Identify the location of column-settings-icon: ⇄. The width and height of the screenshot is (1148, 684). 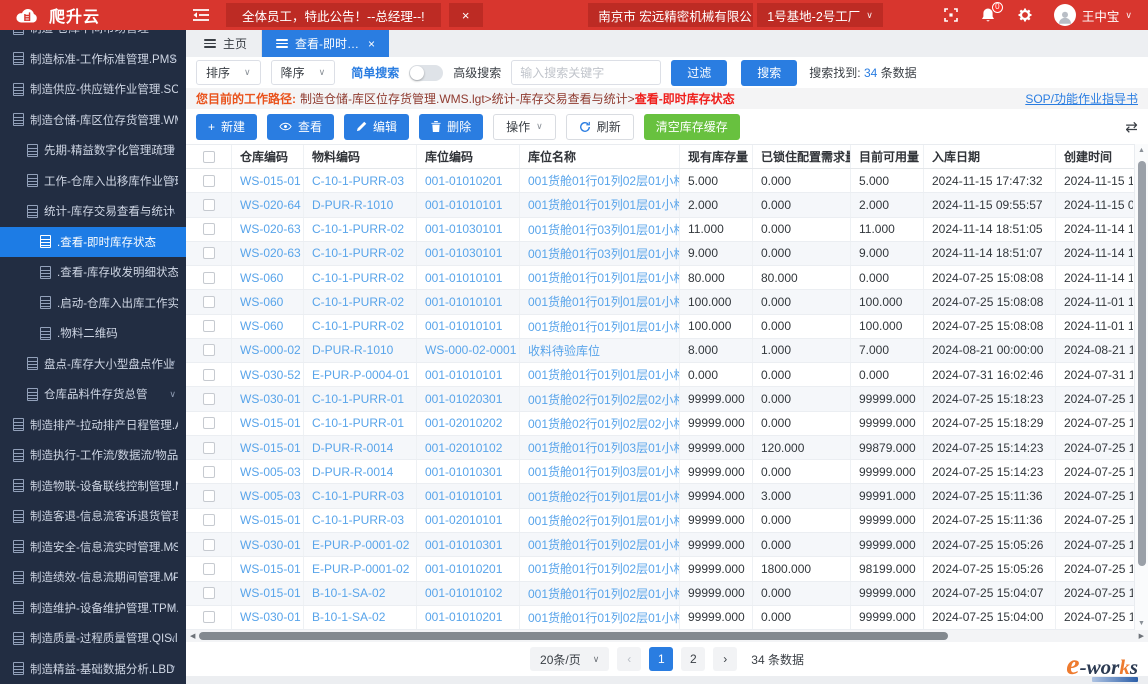
(1131, 127).